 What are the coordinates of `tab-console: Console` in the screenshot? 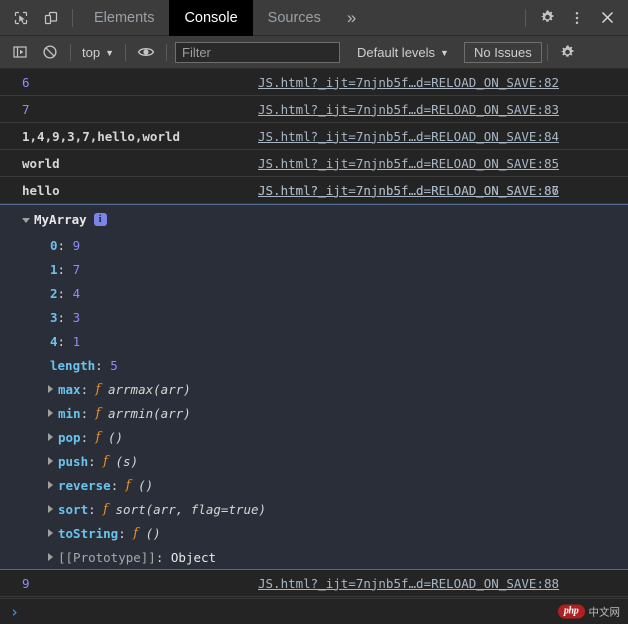 It's located at (211, 18).